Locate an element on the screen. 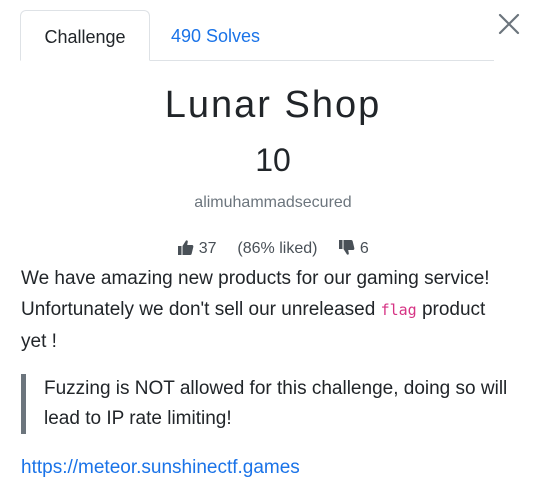 The height and width of the screenshot is (491, 546). tab-solves: 490 Solves is located at coordinates (215, 35).